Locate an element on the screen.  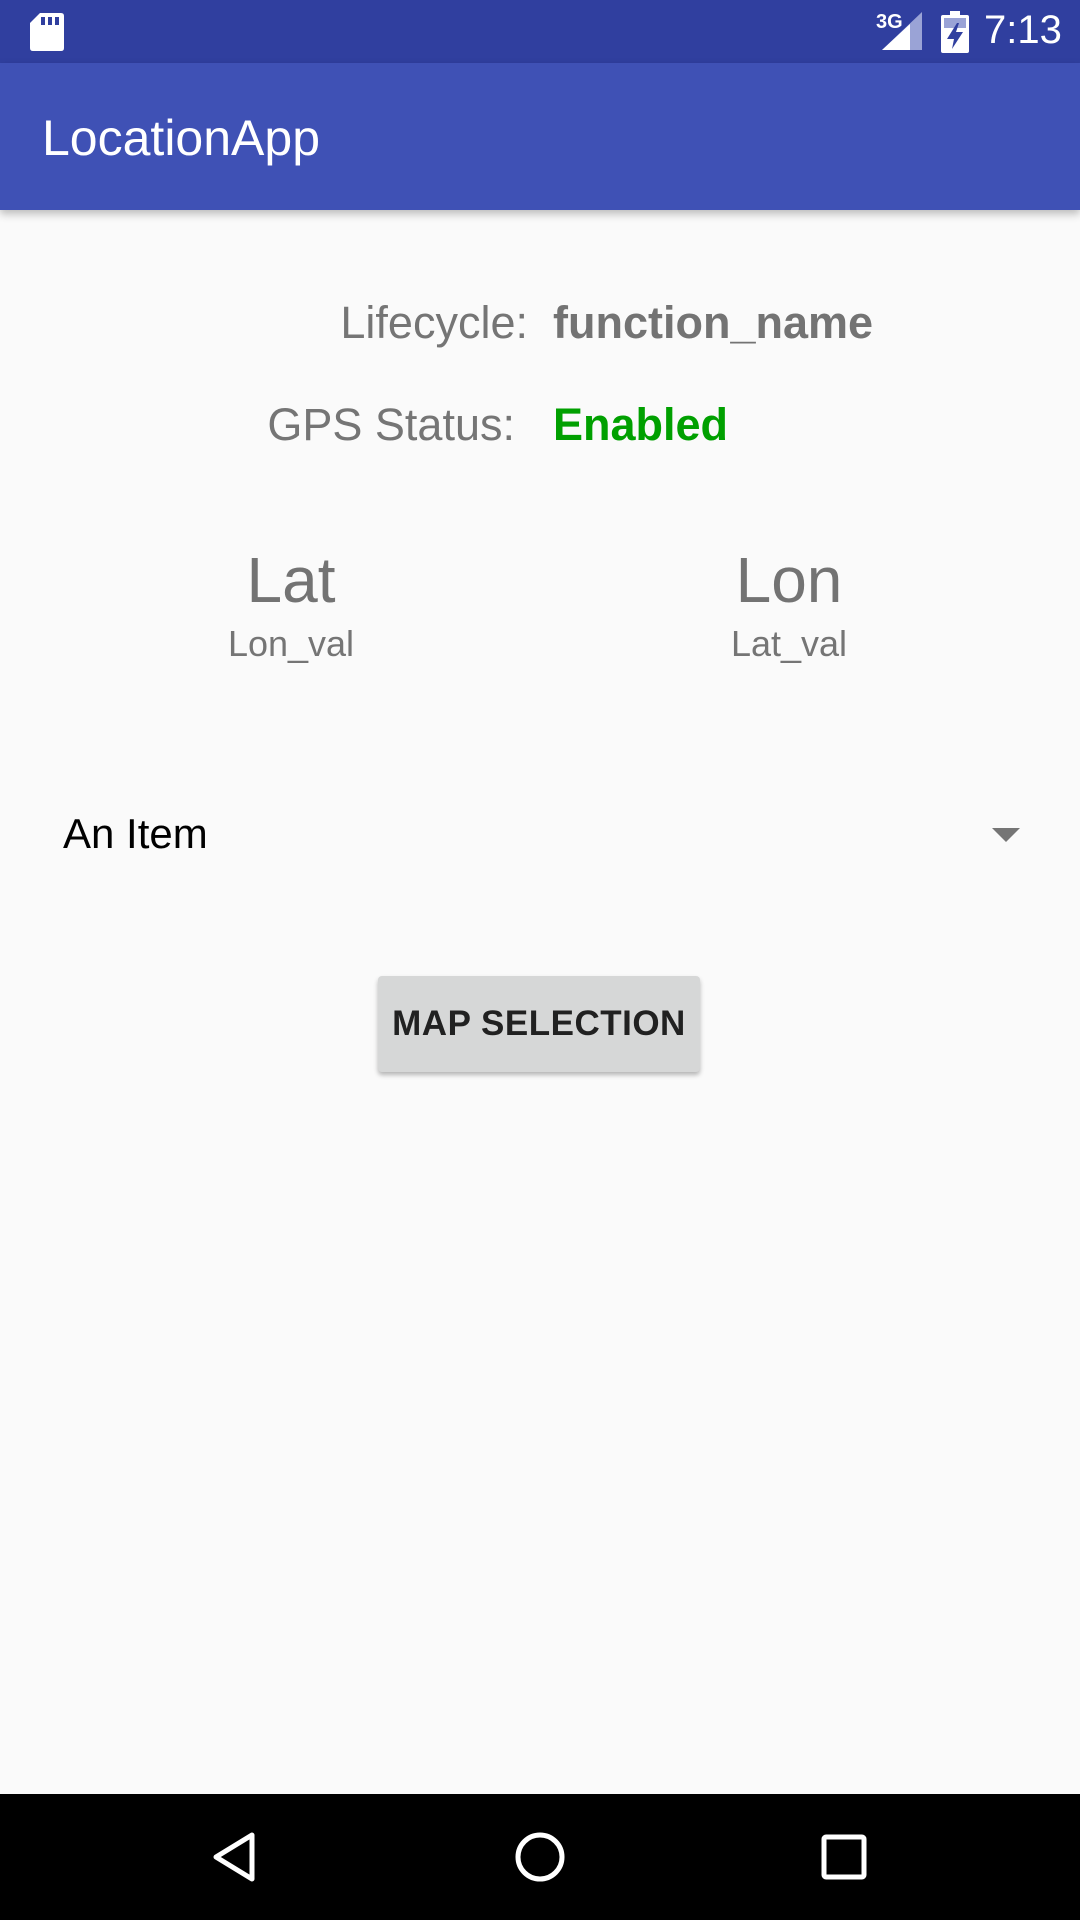
sd-card-icon is located at coordinates (47, 32).